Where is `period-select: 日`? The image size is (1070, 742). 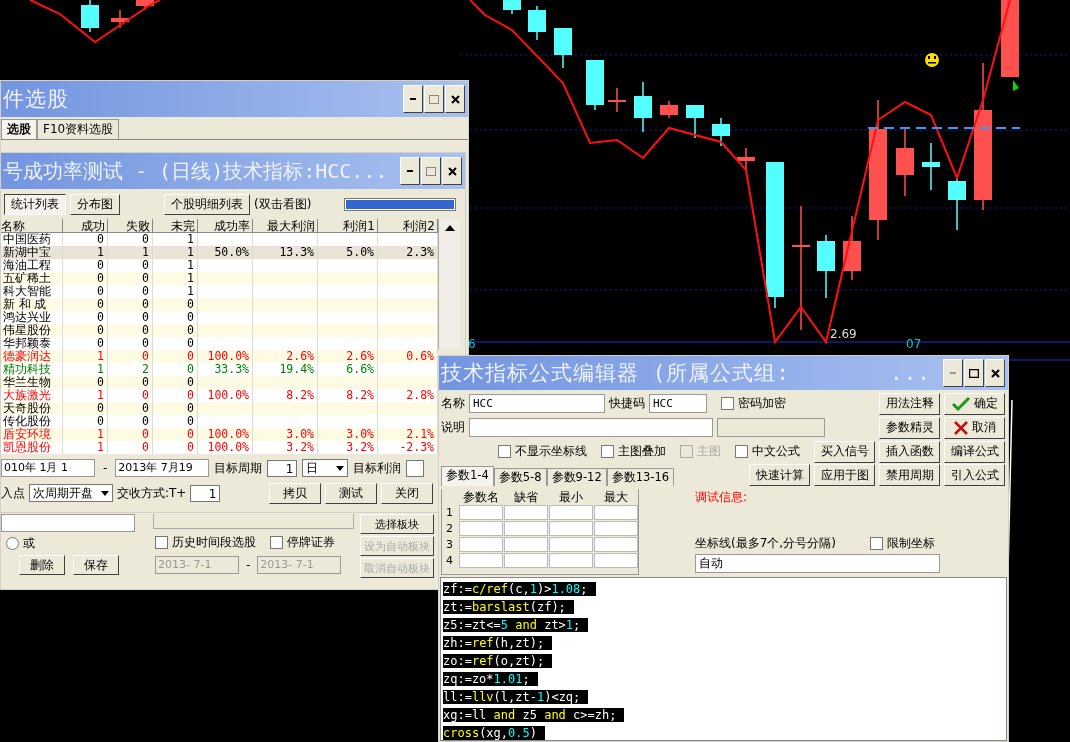 period-select: 日 is located at coordinates (325, 468).